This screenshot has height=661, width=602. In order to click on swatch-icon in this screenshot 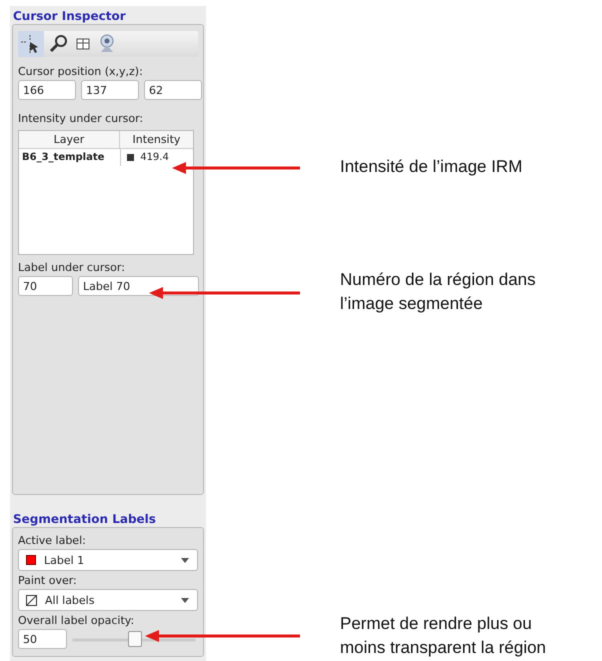, I will do `click(130, 157)`.